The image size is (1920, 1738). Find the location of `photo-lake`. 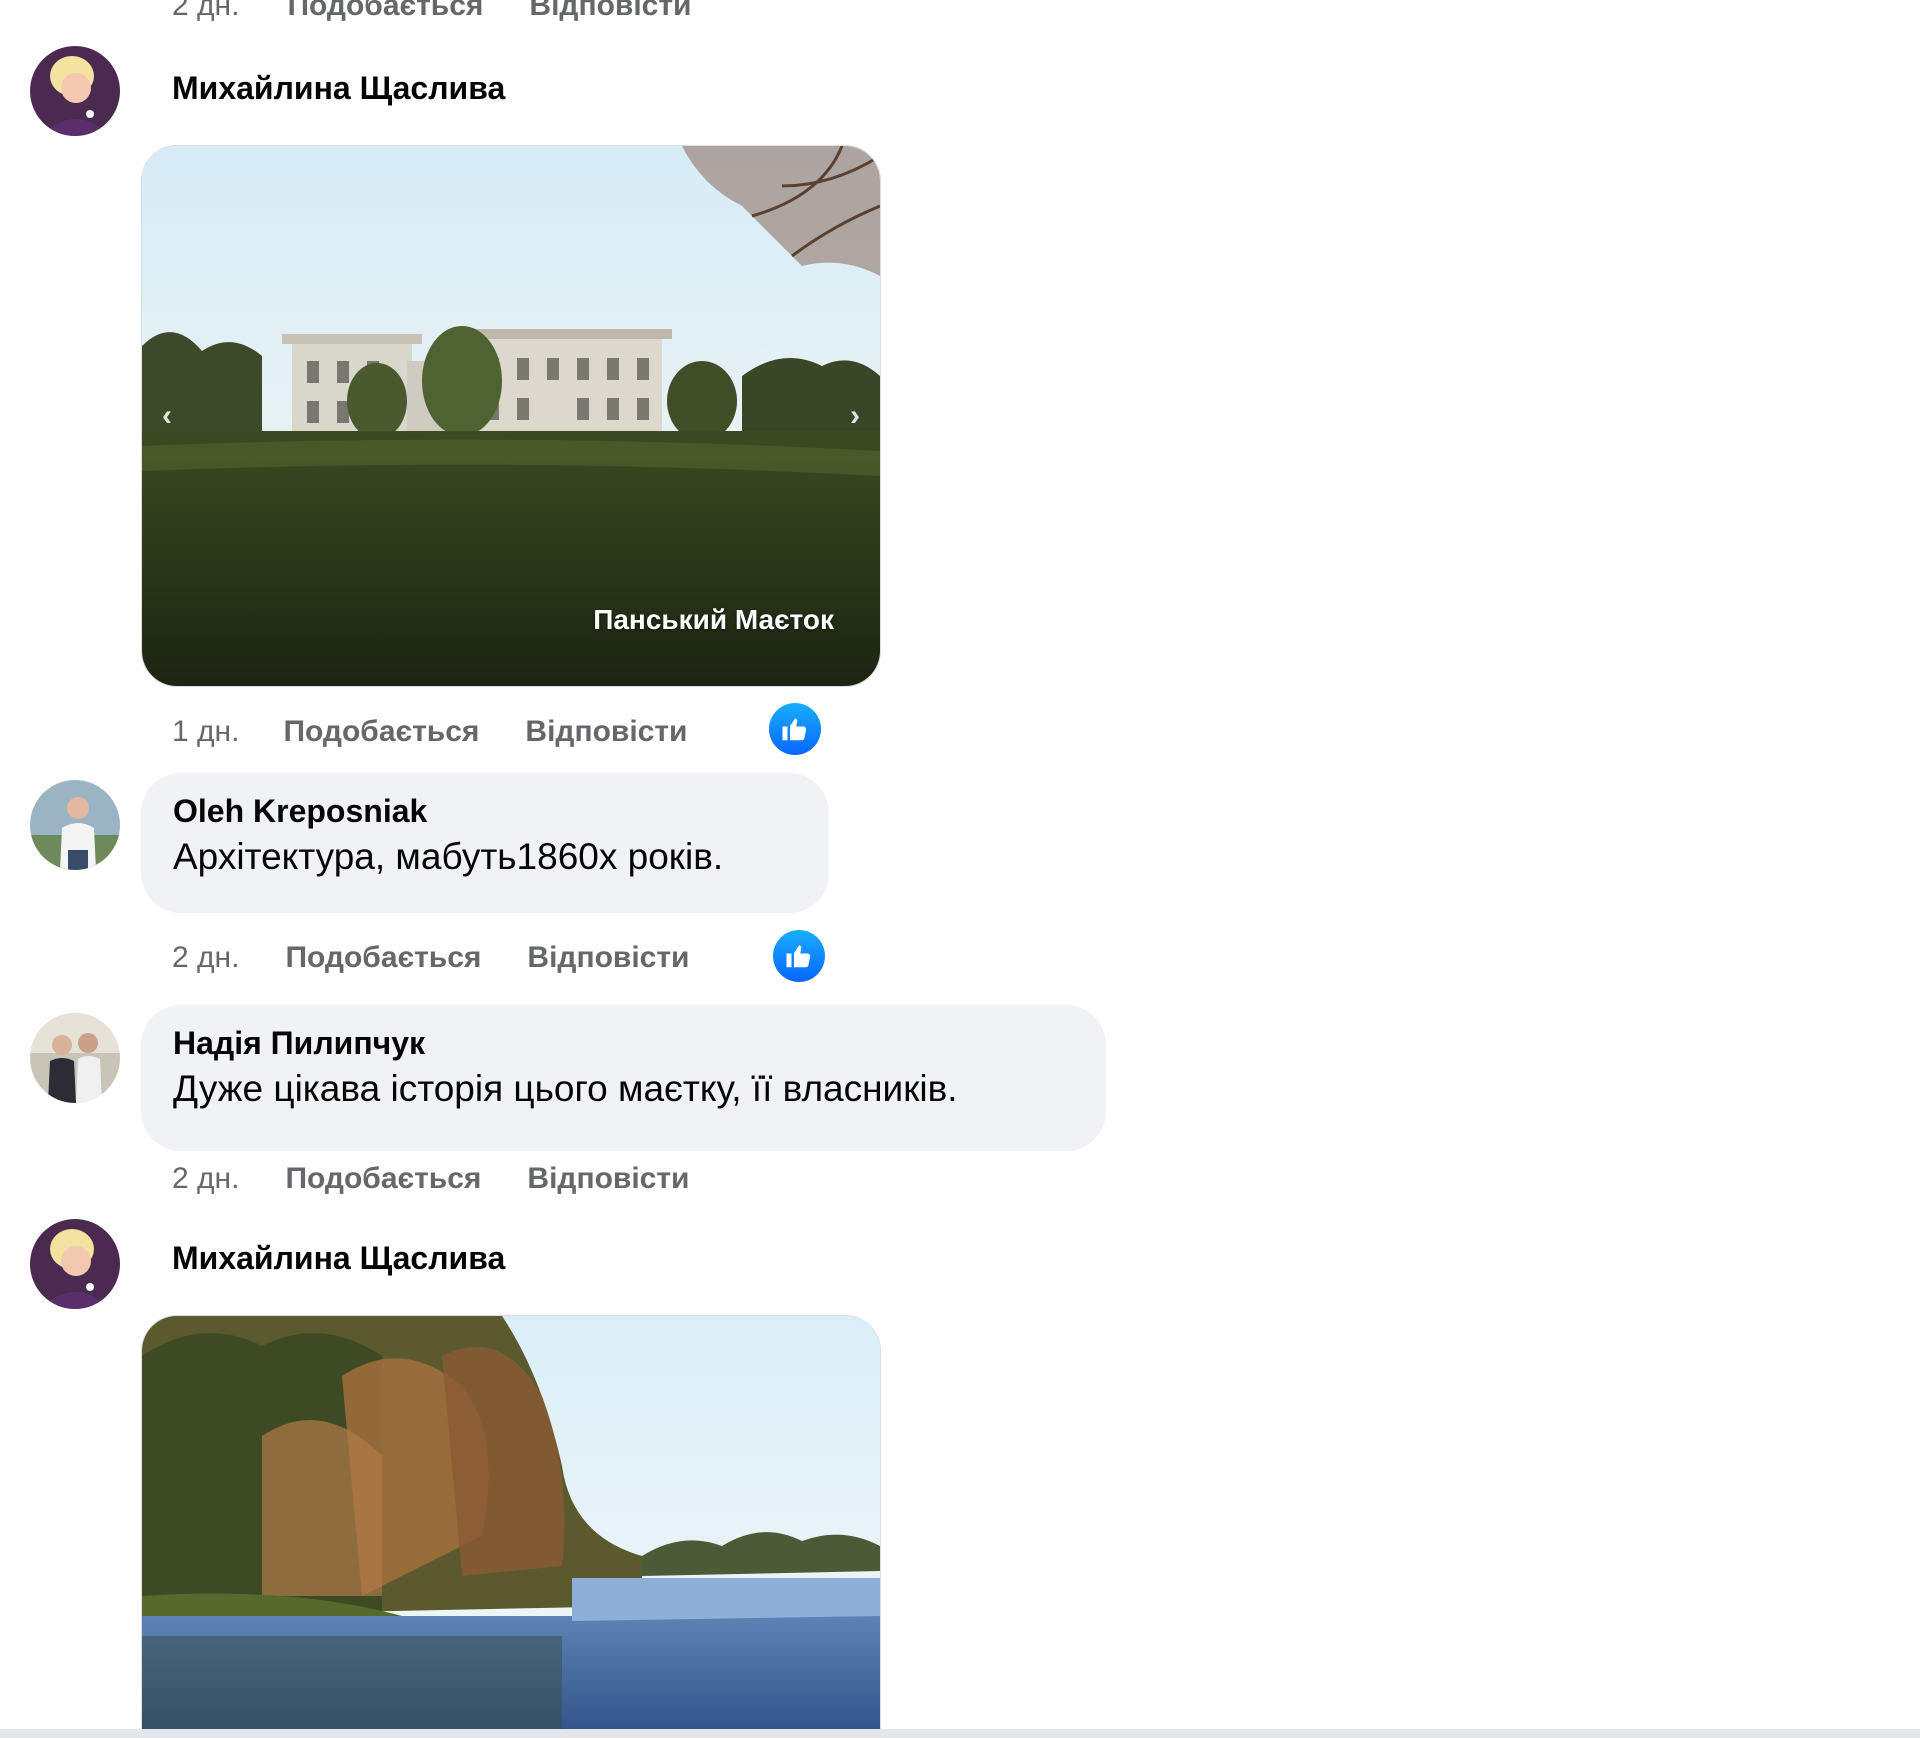

photo-lake is located at coordinates (511, 1527).